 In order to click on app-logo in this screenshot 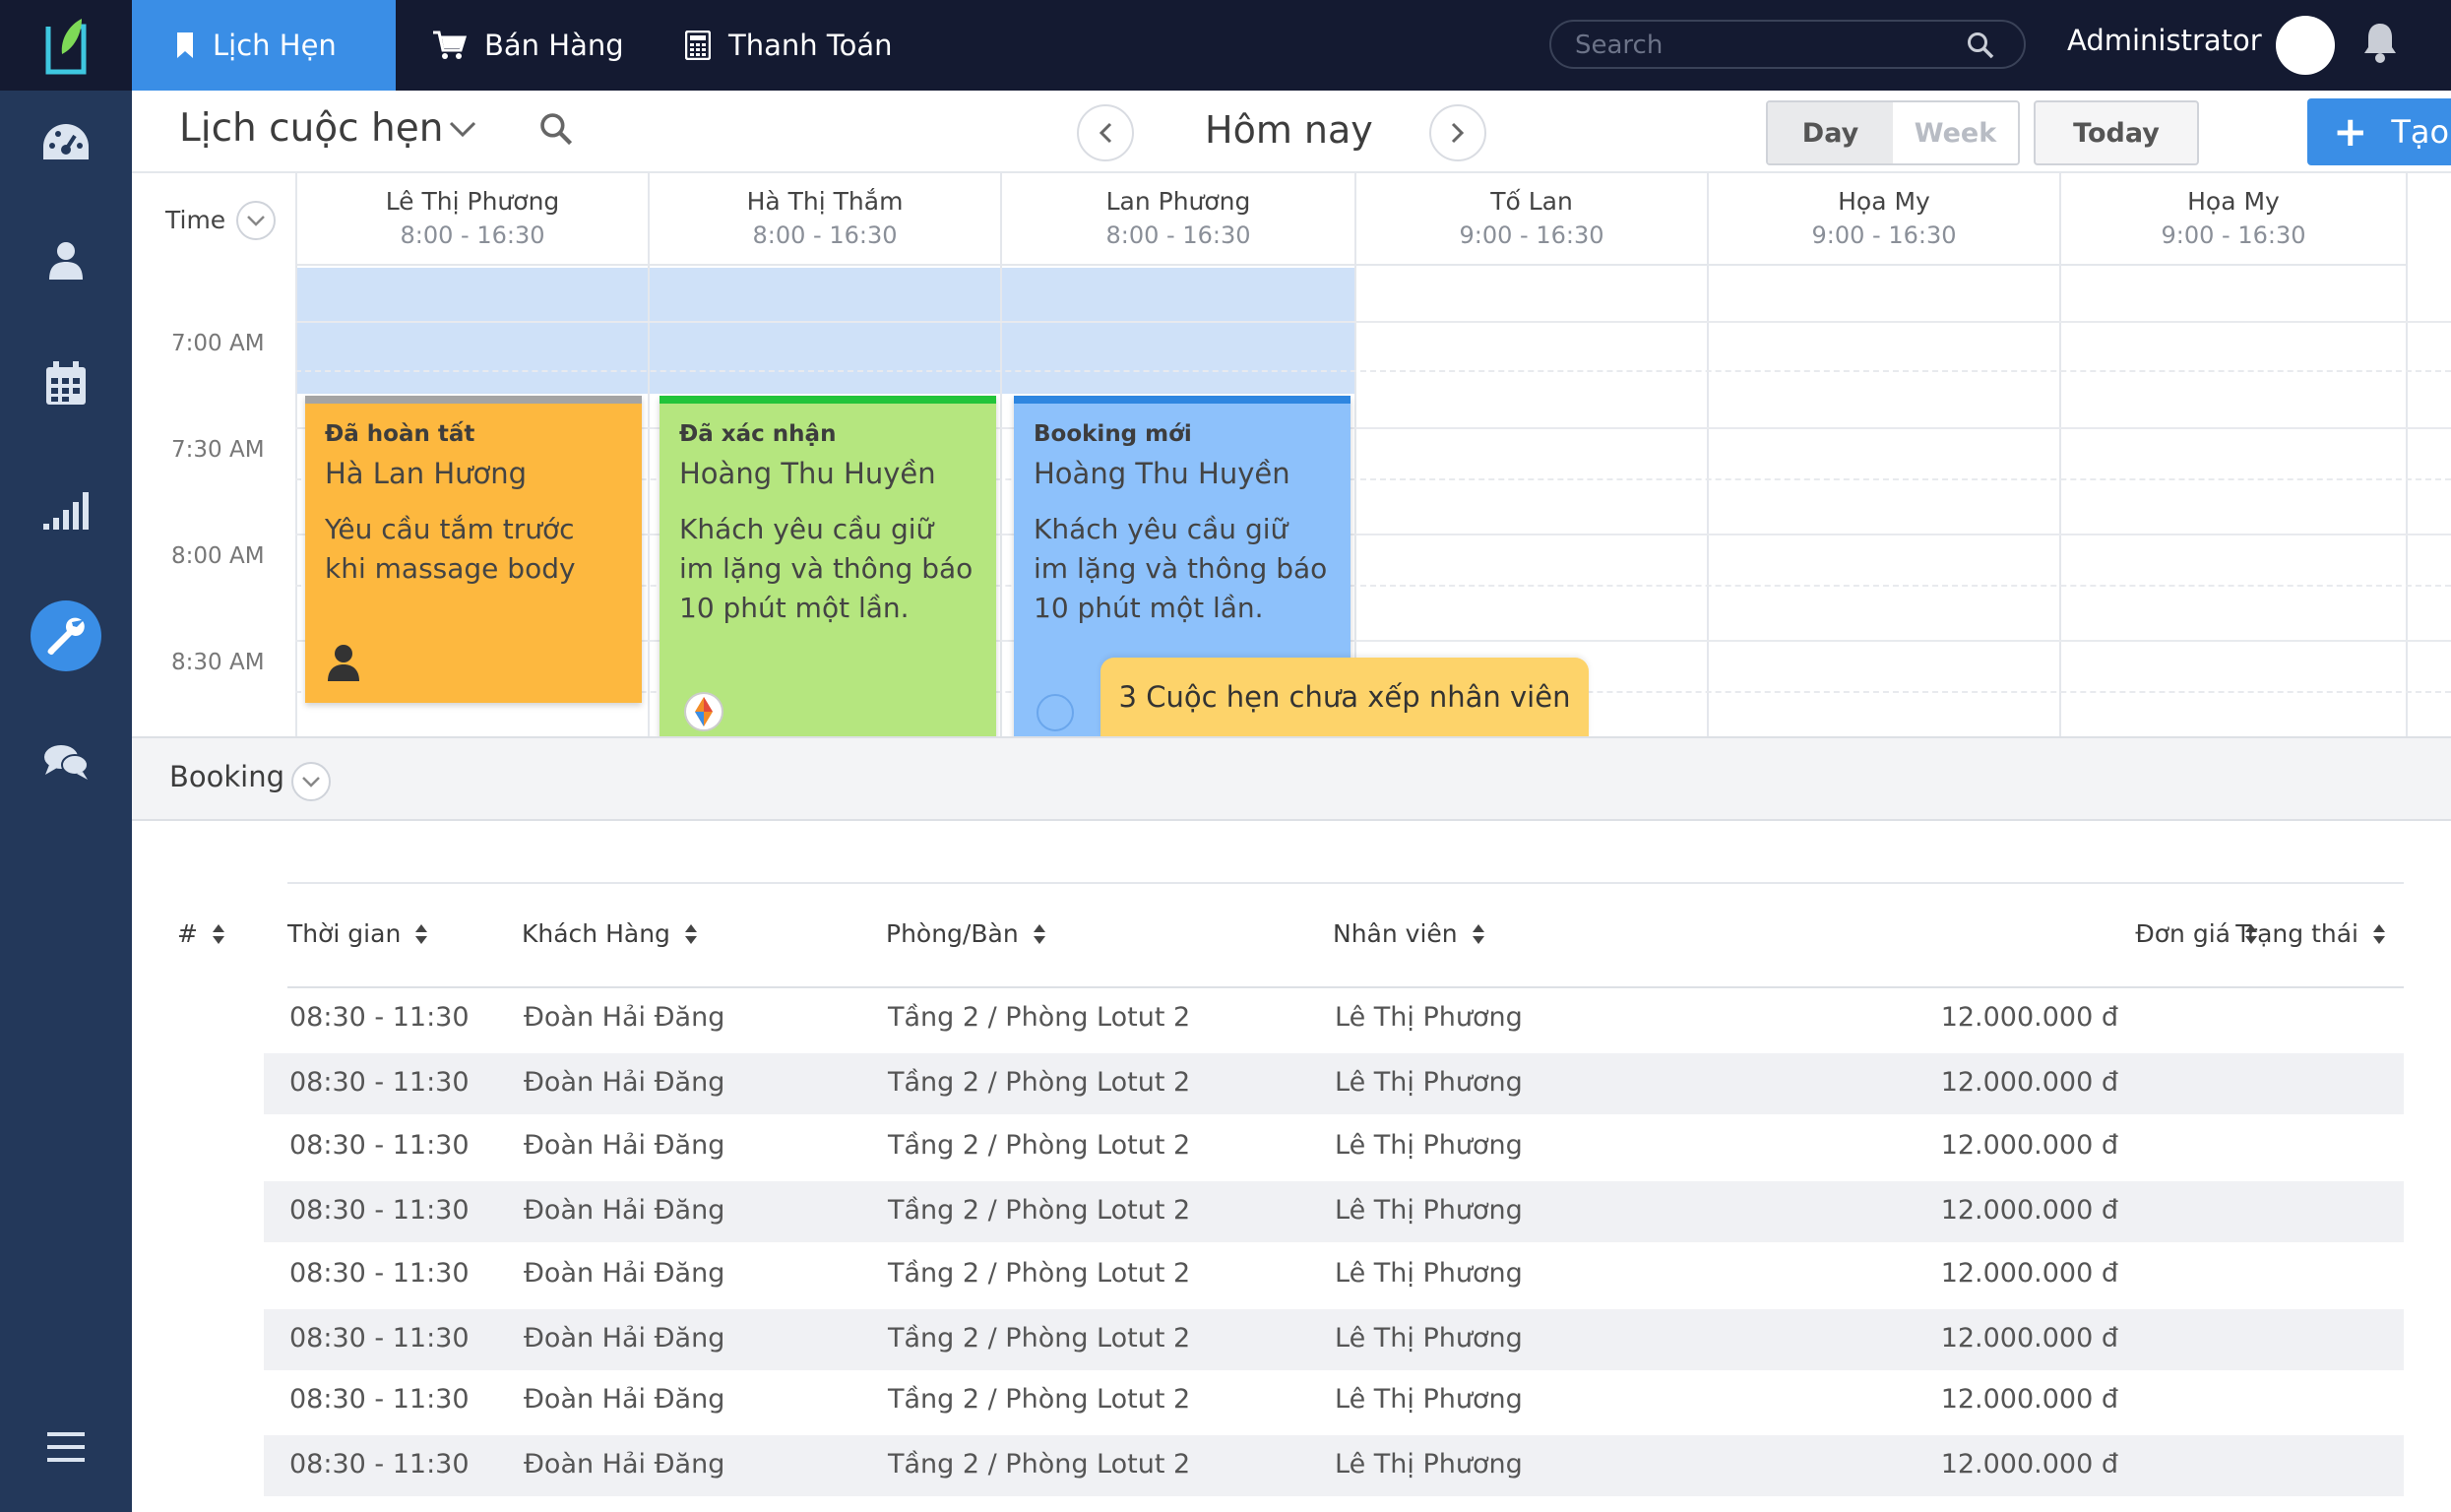, I will do `click(66, 45)`.